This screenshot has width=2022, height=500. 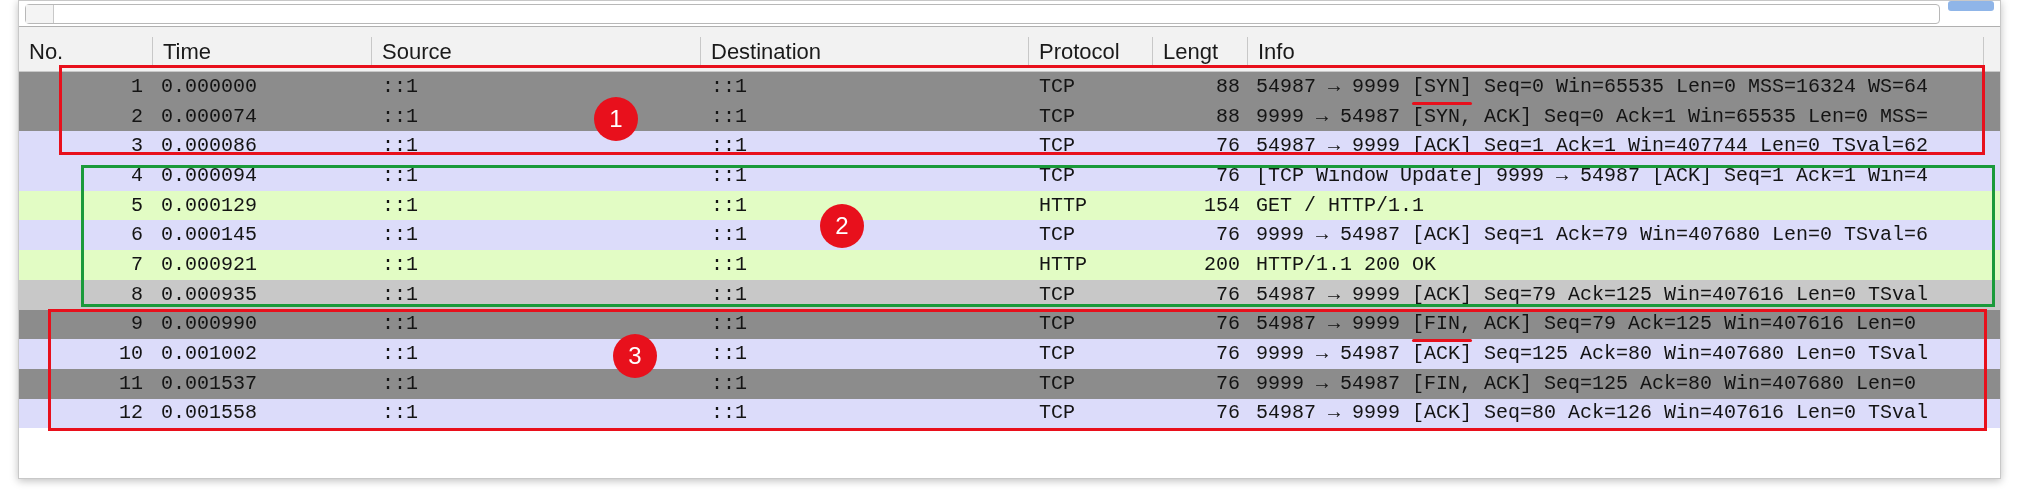 What do you see at coordinates (137, 116) in the screenshot?
I see `packet-number: 2` at bounding box center [137, 116].